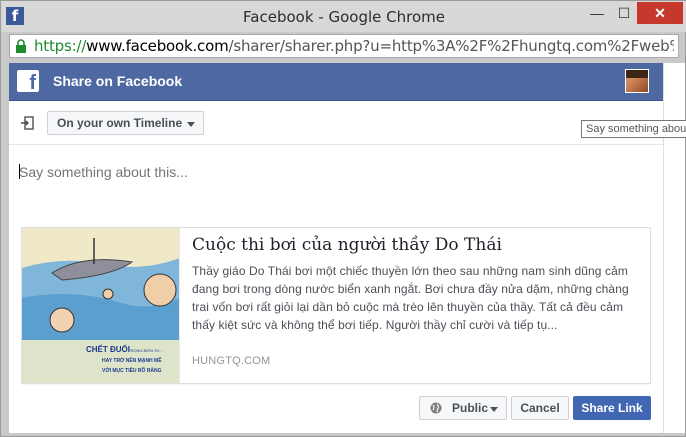 The height and width of the screenshot is (437, 686). Describe the element at coordinates (540, 408) in the screenshot. I see `cancel-button: Cancel` at that location.